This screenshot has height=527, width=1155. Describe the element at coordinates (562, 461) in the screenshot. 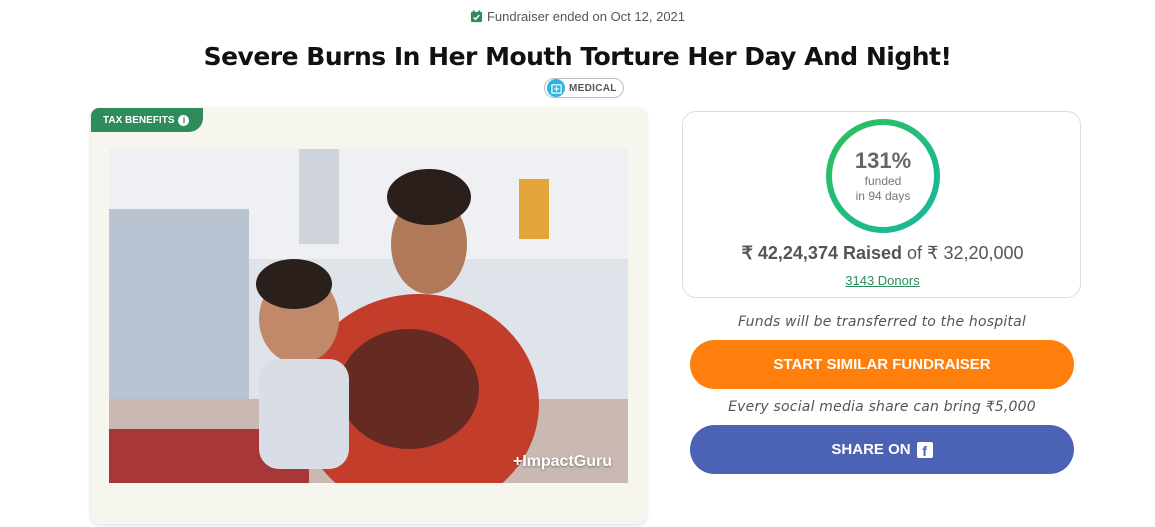

I see `impactguru-watermark: +ImpactGuru` at that location.